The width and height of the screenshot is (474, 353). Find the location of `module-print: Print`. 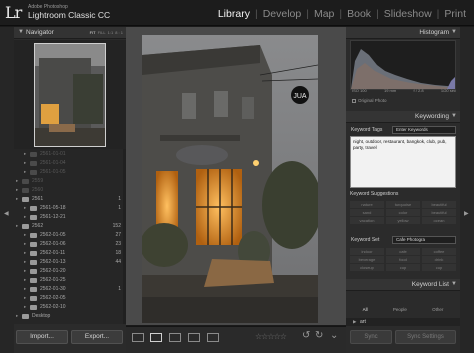

module-print: Print is located at coordinates (455, 14).